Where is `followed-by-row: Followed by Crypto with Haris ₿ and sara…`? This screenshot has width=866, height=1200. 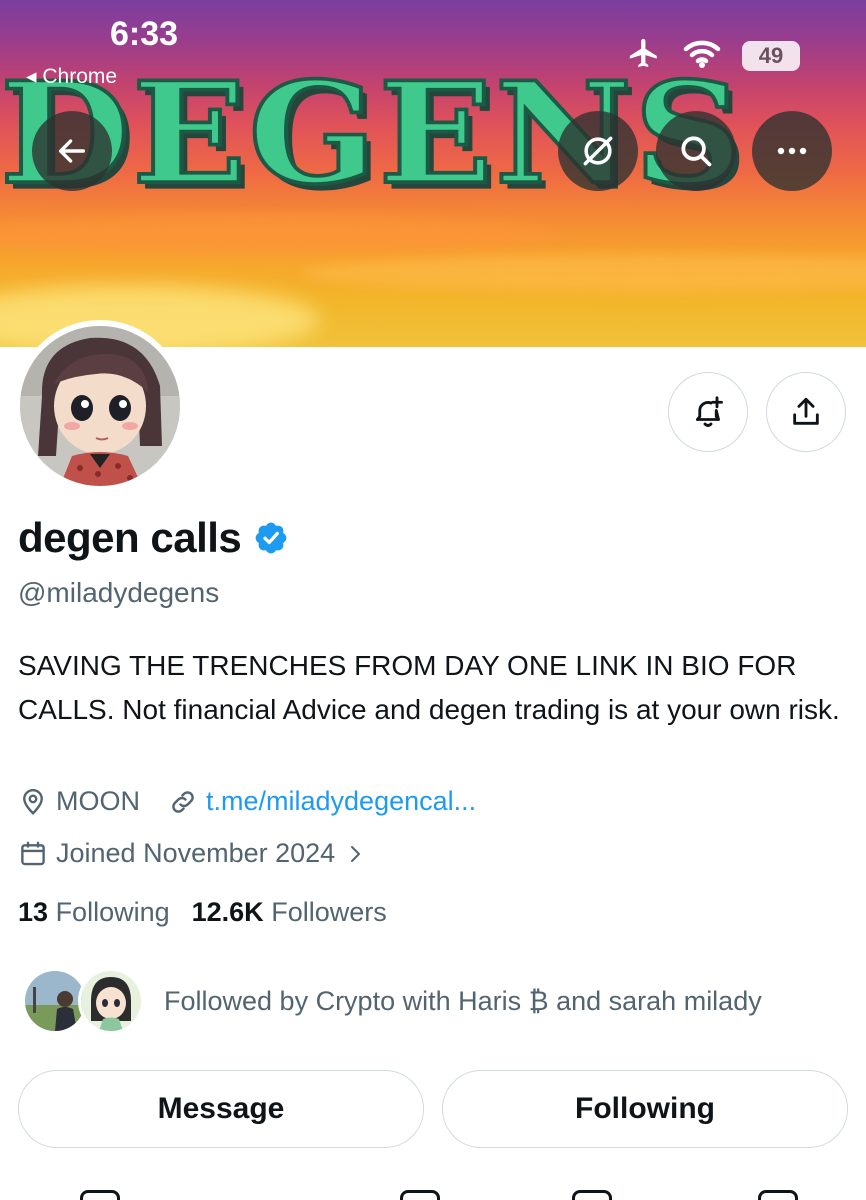 followed-by-row: Followed by Crypto with Haris ₿ and sara… is located at coordinates (392, 1001).